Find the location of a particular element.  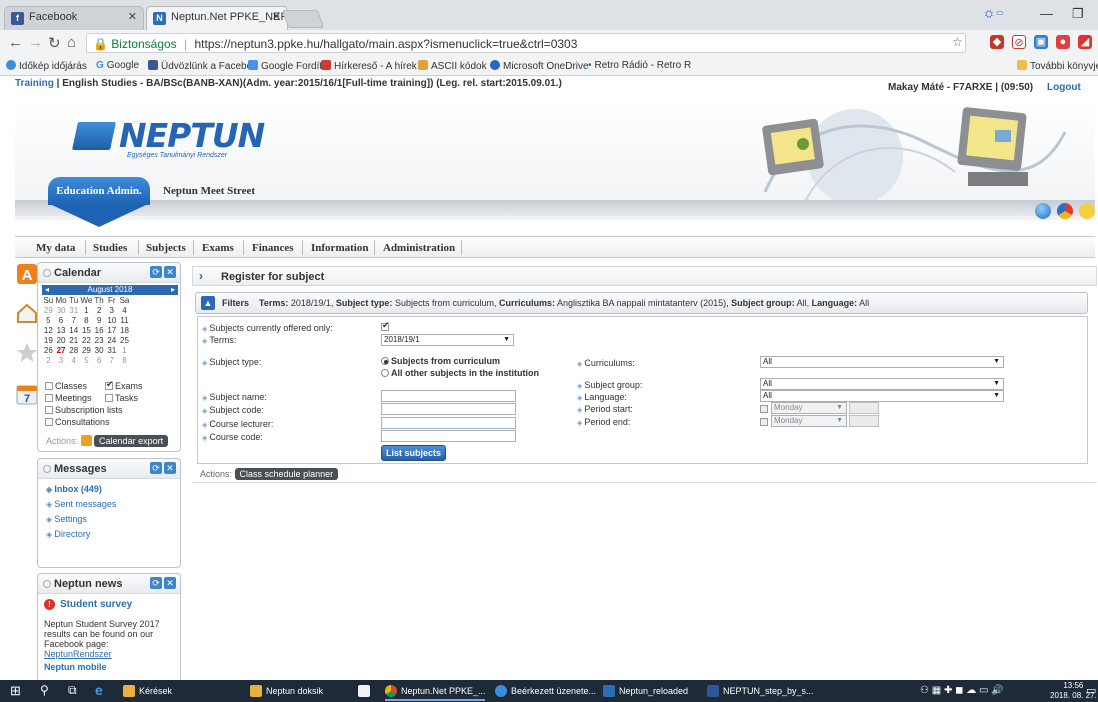

menu-finances: Finances is located at coordinates (273, 248).